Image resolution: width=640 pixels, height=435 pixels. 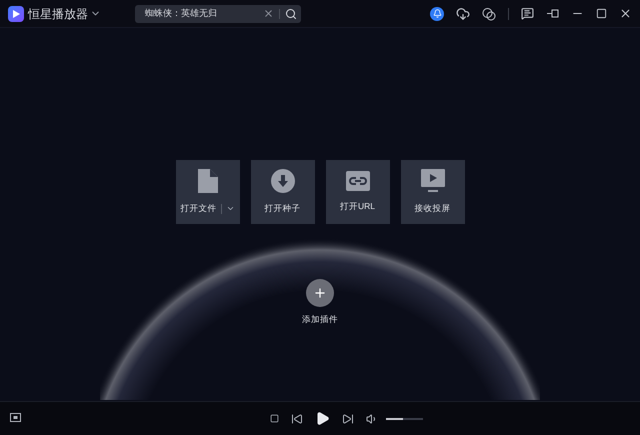 What do you see at coordinates (291, 14) in the screenshot?
I see `search-icon` at bounding box center [291, 14].